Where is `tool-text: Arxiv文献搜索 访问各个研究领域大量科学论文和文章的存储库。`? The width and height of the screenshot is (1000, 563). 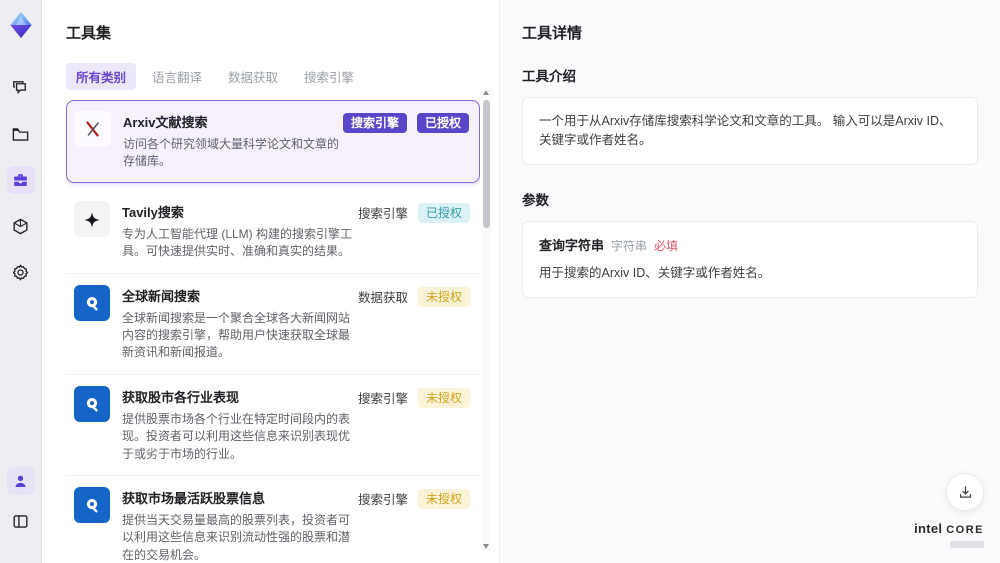
tool-text: Arxiv文献搜索 访问各个研究领域大量科学论文和文章的存储库。 is located at coordinates (233, 141).